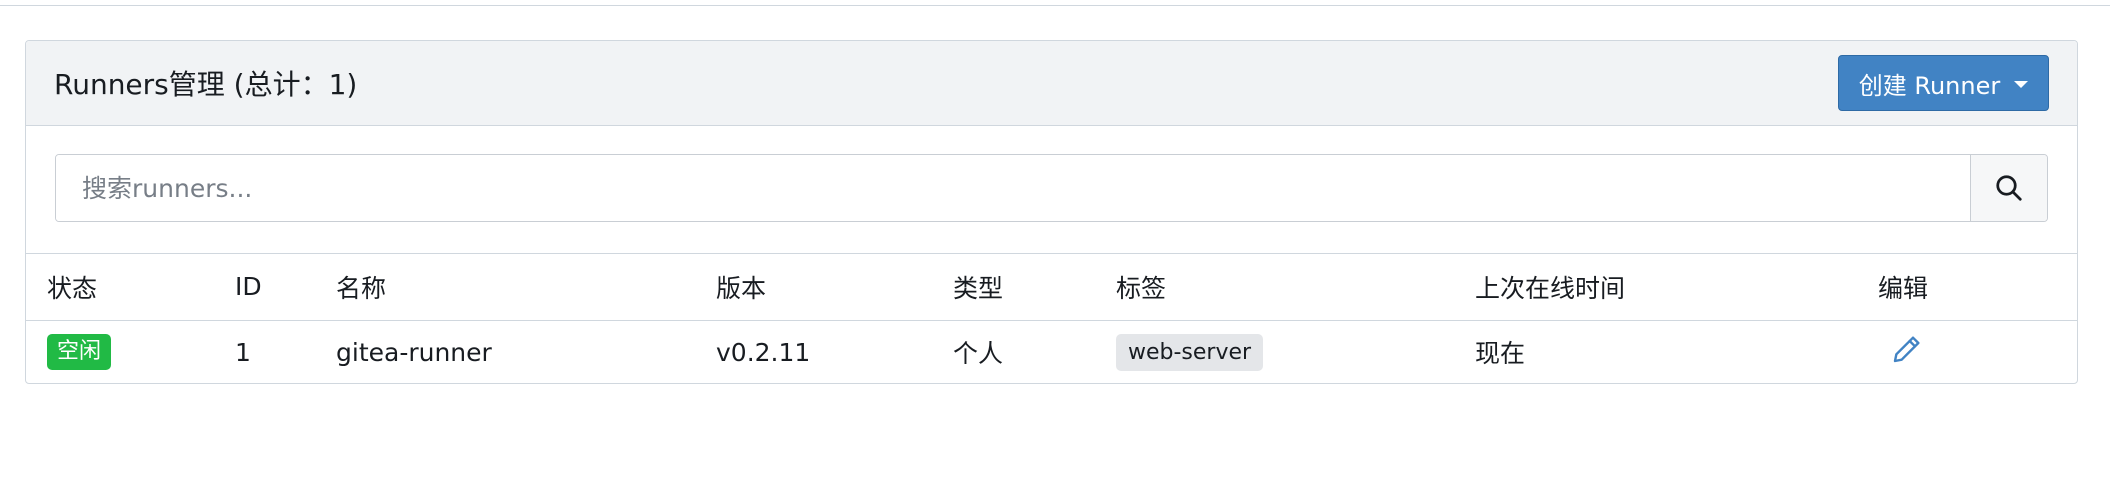 This screenshot has height=481, width=2110. I want to click on search-icon, so click(2009, 188).